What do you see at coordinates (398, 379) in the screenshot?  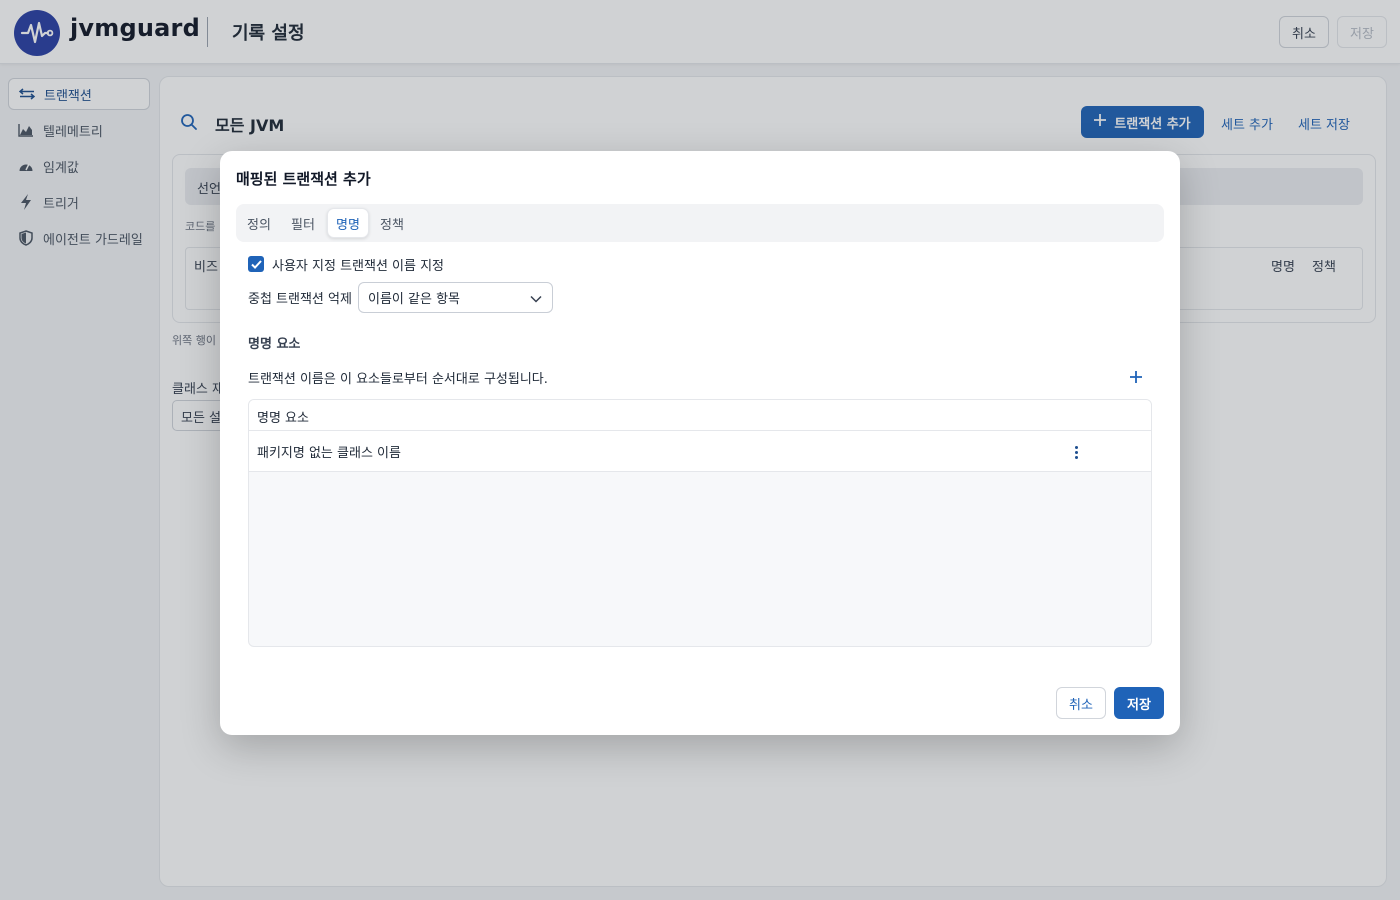 I see `naming-elements-description: 트랜잭션 이름은 이 요소들로부터 순서대로 구성됩니다.` at bounding box center [398, 379].